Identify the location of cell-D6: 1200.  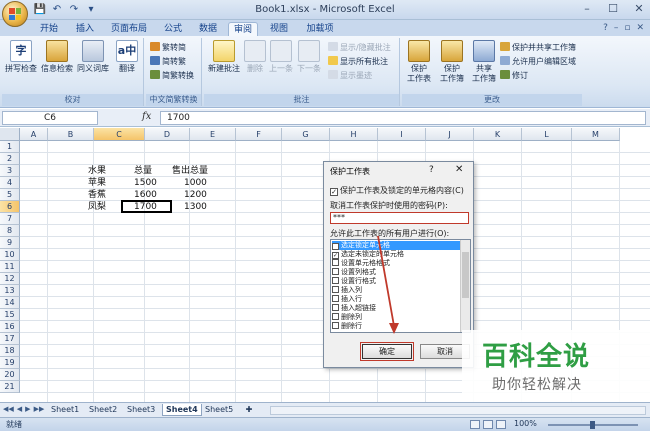
(195, 195).